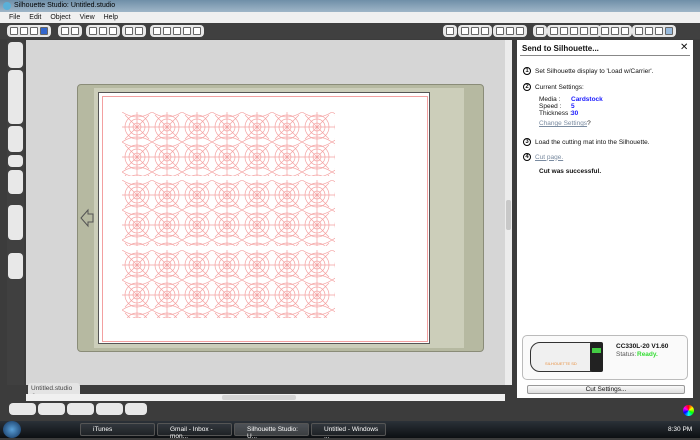  I want to click on line-tools, so click(510, 31).